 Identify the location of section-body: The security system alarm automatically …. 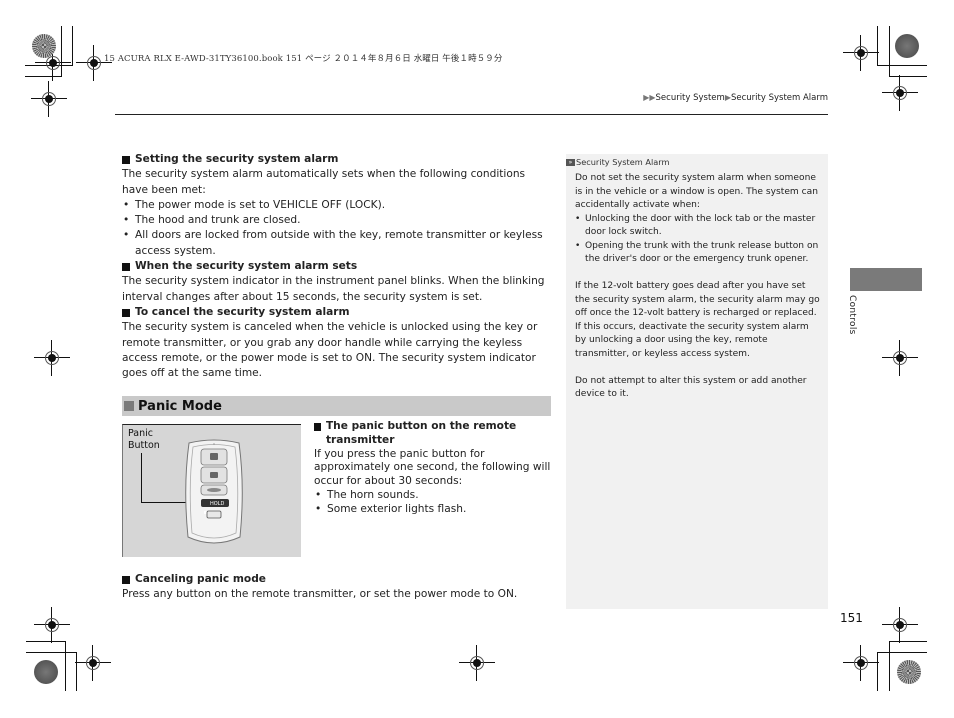
(324, 182).